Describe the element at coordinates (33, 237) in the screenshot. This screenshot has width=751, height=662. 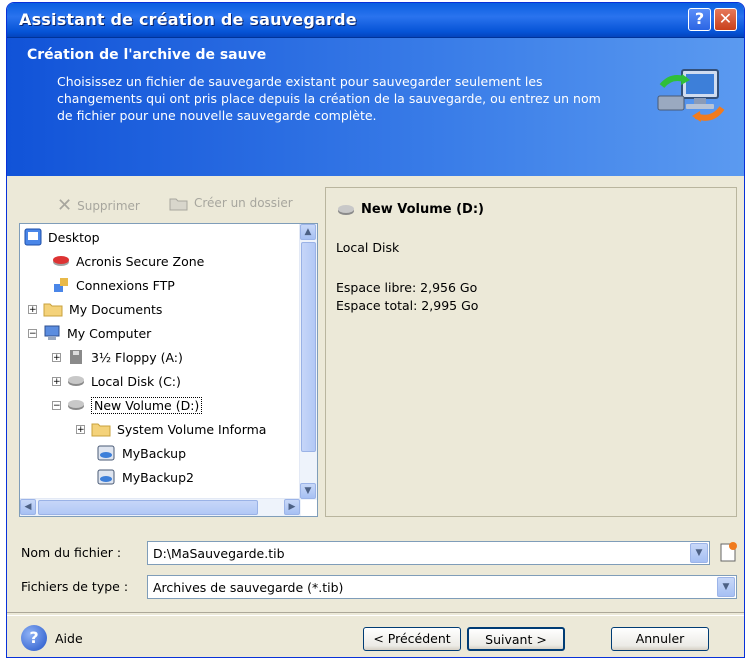
I see `desktop-icon` at that location.